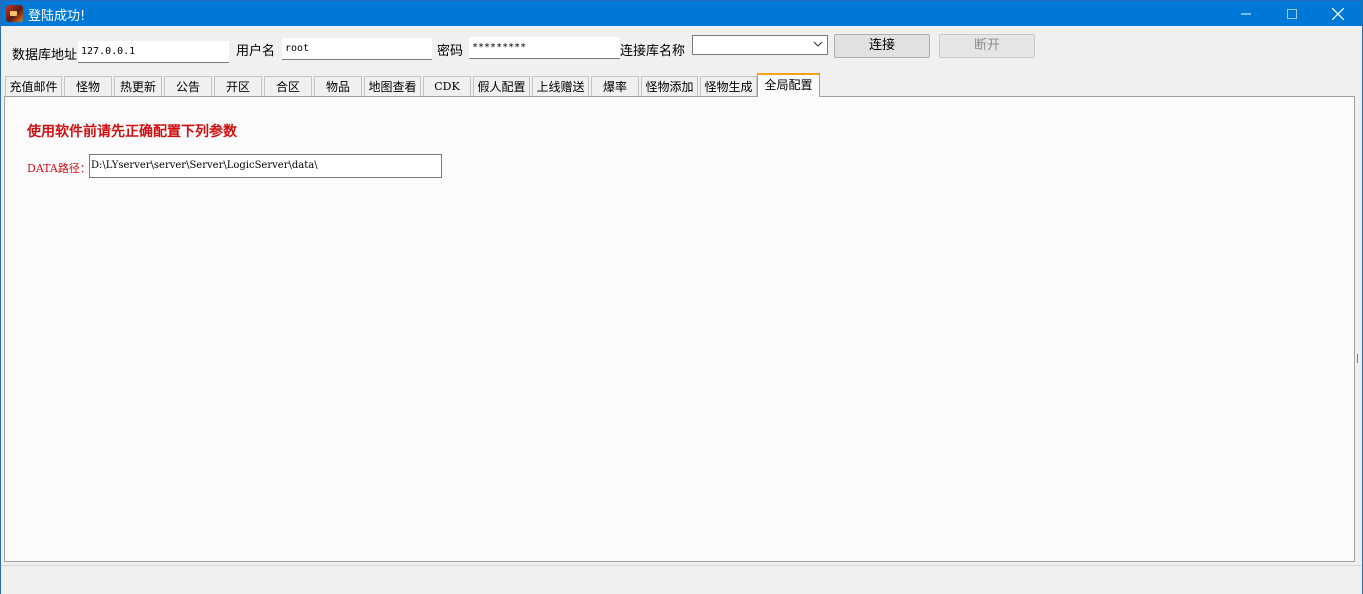  What do you see at coordinates (681, 579) in the screenshot?
I see `status-bar` at bounding box center [681, 579].